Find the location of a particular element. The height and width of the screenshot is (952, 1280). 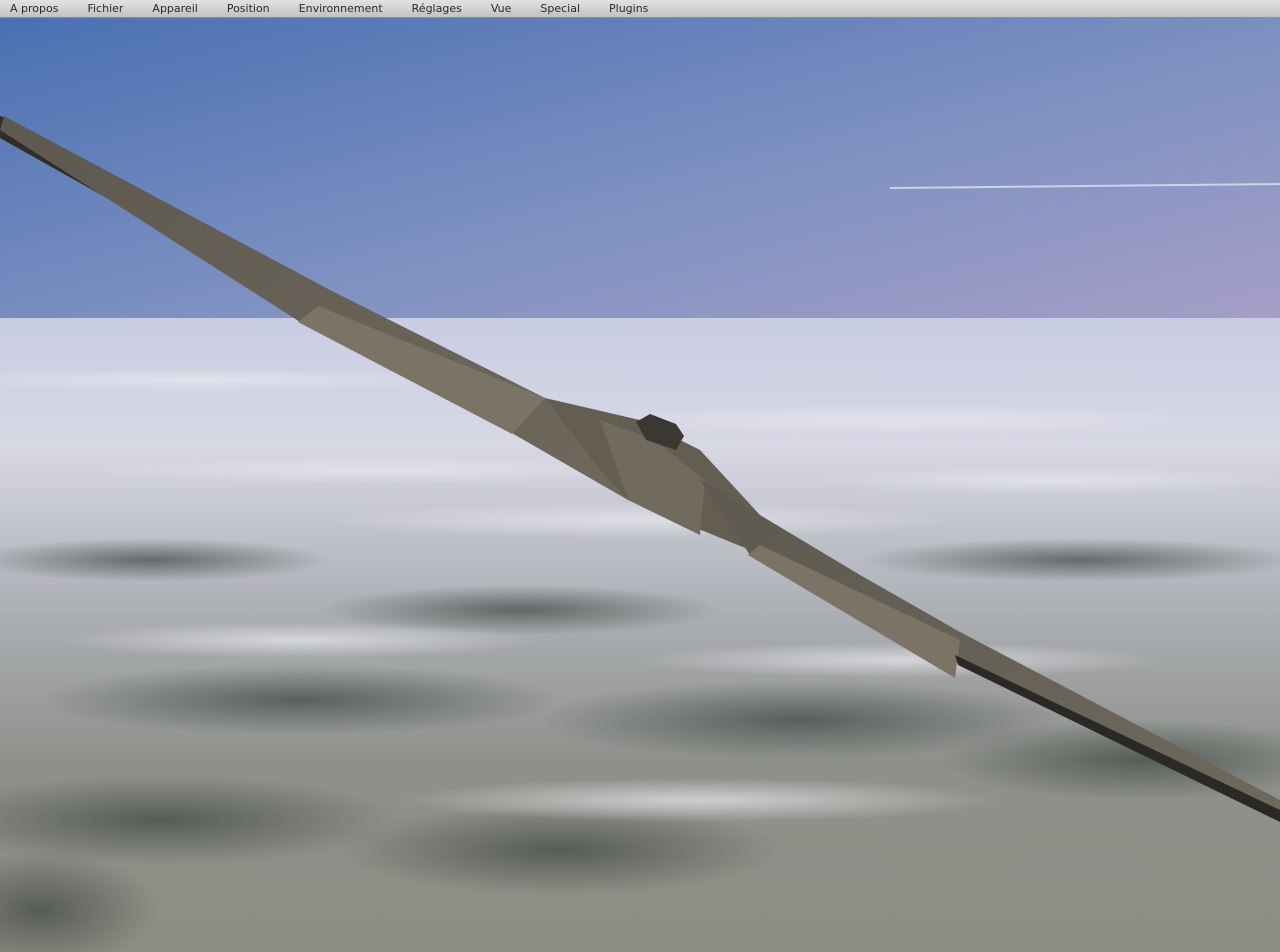

menu-environnement: Environnement is located at coordinates (341, 9).